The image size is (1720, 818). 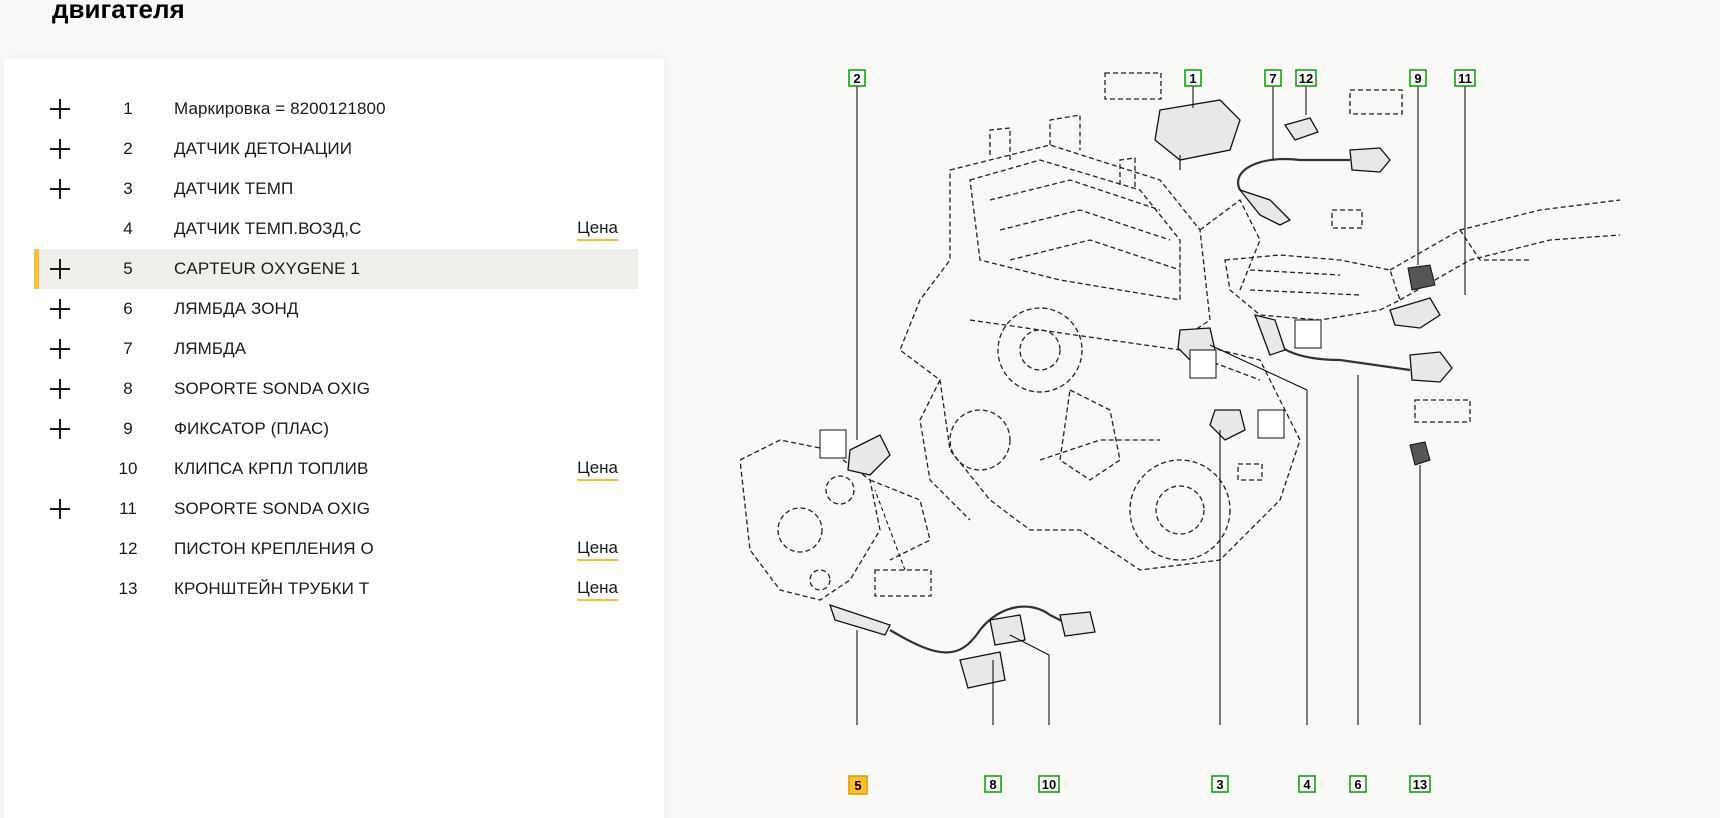 I want to click on callout-2: 2, so click(x=857, y=78).